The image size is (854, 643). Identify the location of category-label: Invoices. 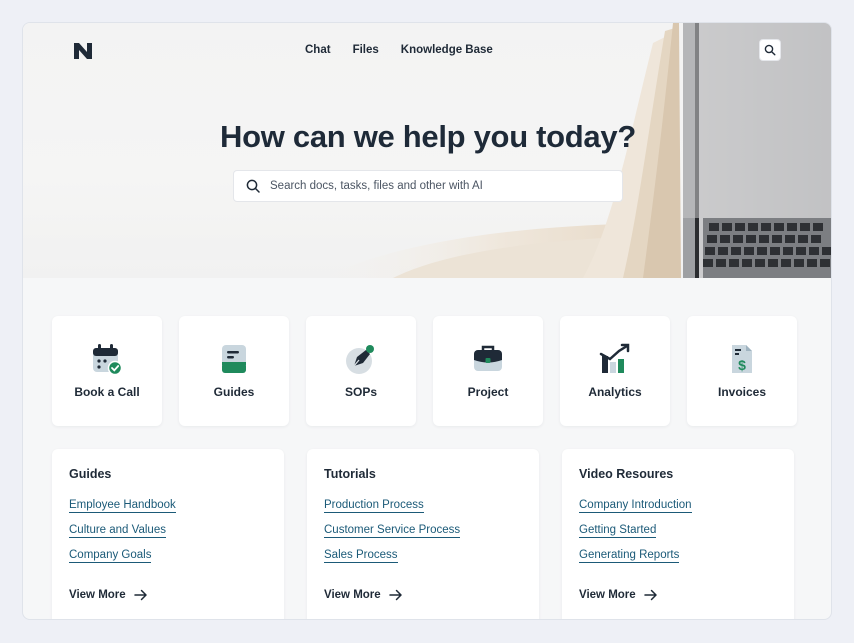
(742, 392).